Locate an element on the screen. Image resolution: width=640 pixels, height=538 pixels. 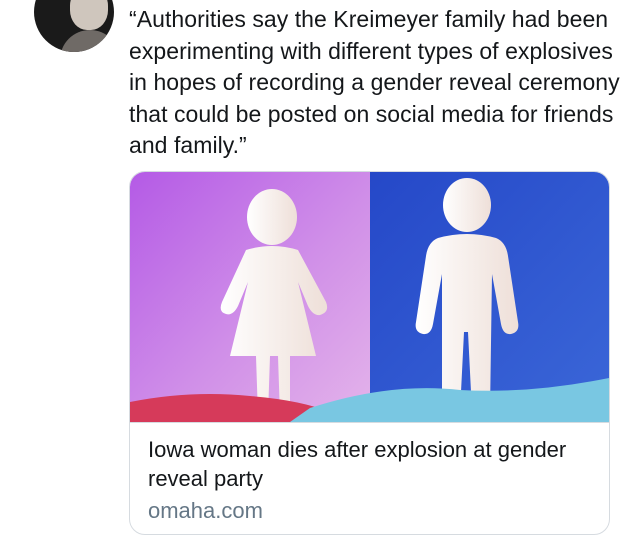
link-card-domain: omaha.com is located at coordinates (205, 510).